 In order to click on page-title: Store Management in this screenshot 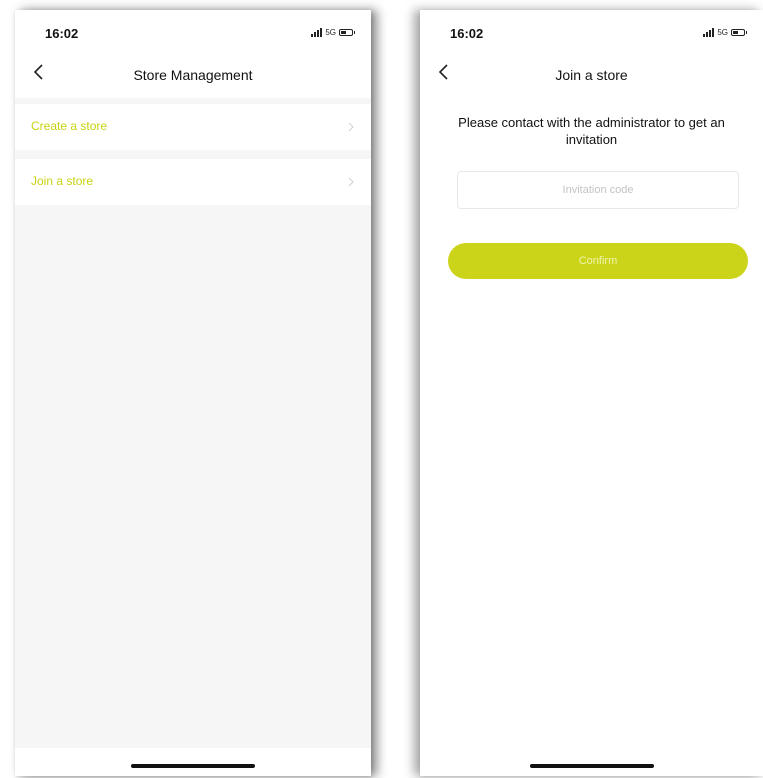, I will do `click(193, 75)`.